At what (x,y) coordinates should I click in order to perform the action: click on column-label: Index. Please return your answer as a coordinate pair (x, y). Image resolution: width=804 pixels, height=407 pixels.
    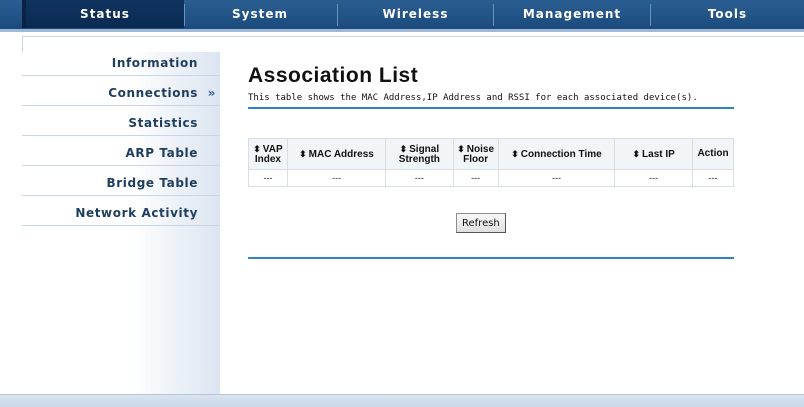
    Looking at the image, I should click on (267, 159).